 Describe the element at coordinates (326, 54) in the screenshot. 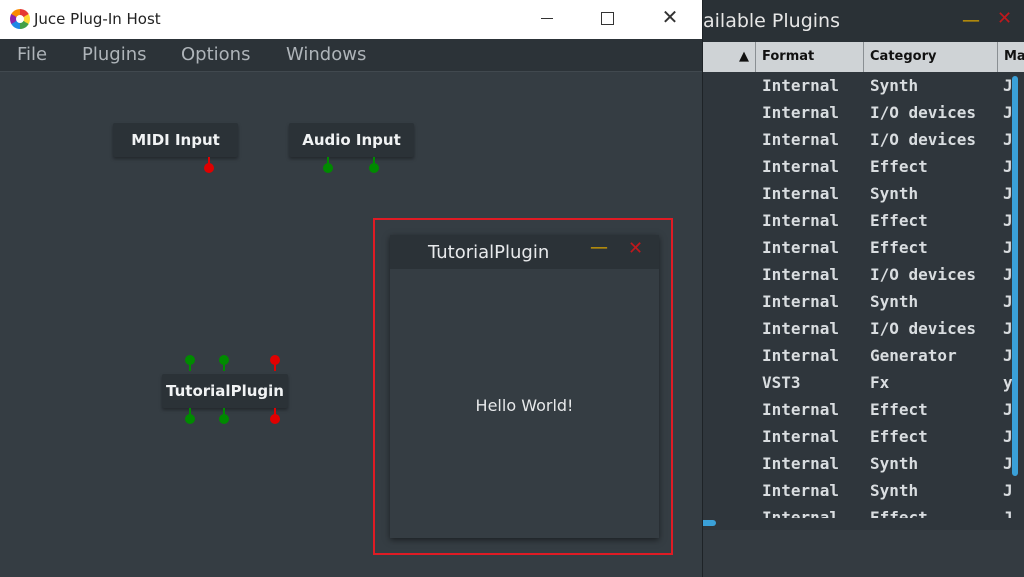

I see `menu-windows: Windows` at that location.